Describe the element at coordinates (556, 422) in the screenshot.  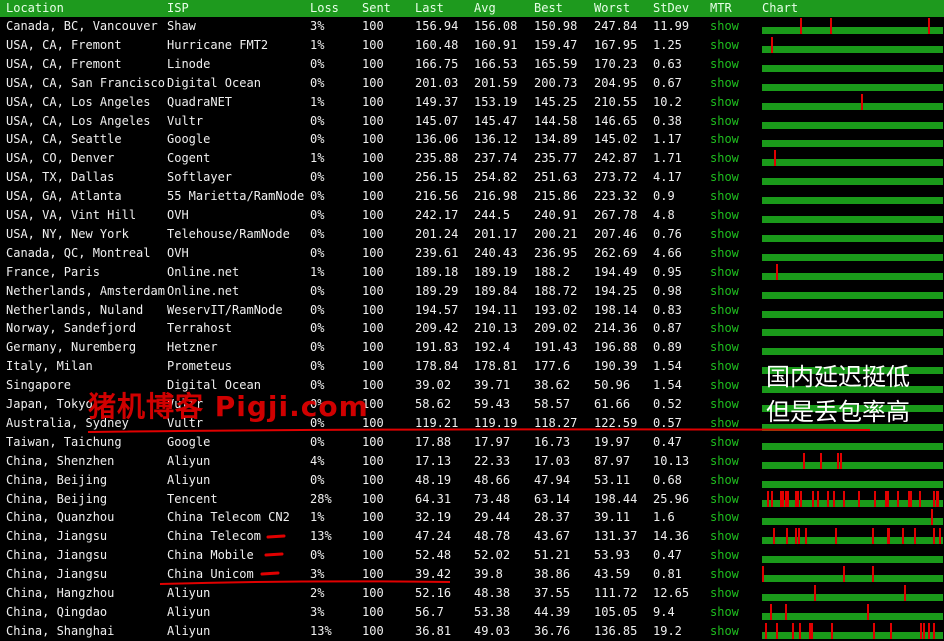
I see `row-best: 118.27` at that location.